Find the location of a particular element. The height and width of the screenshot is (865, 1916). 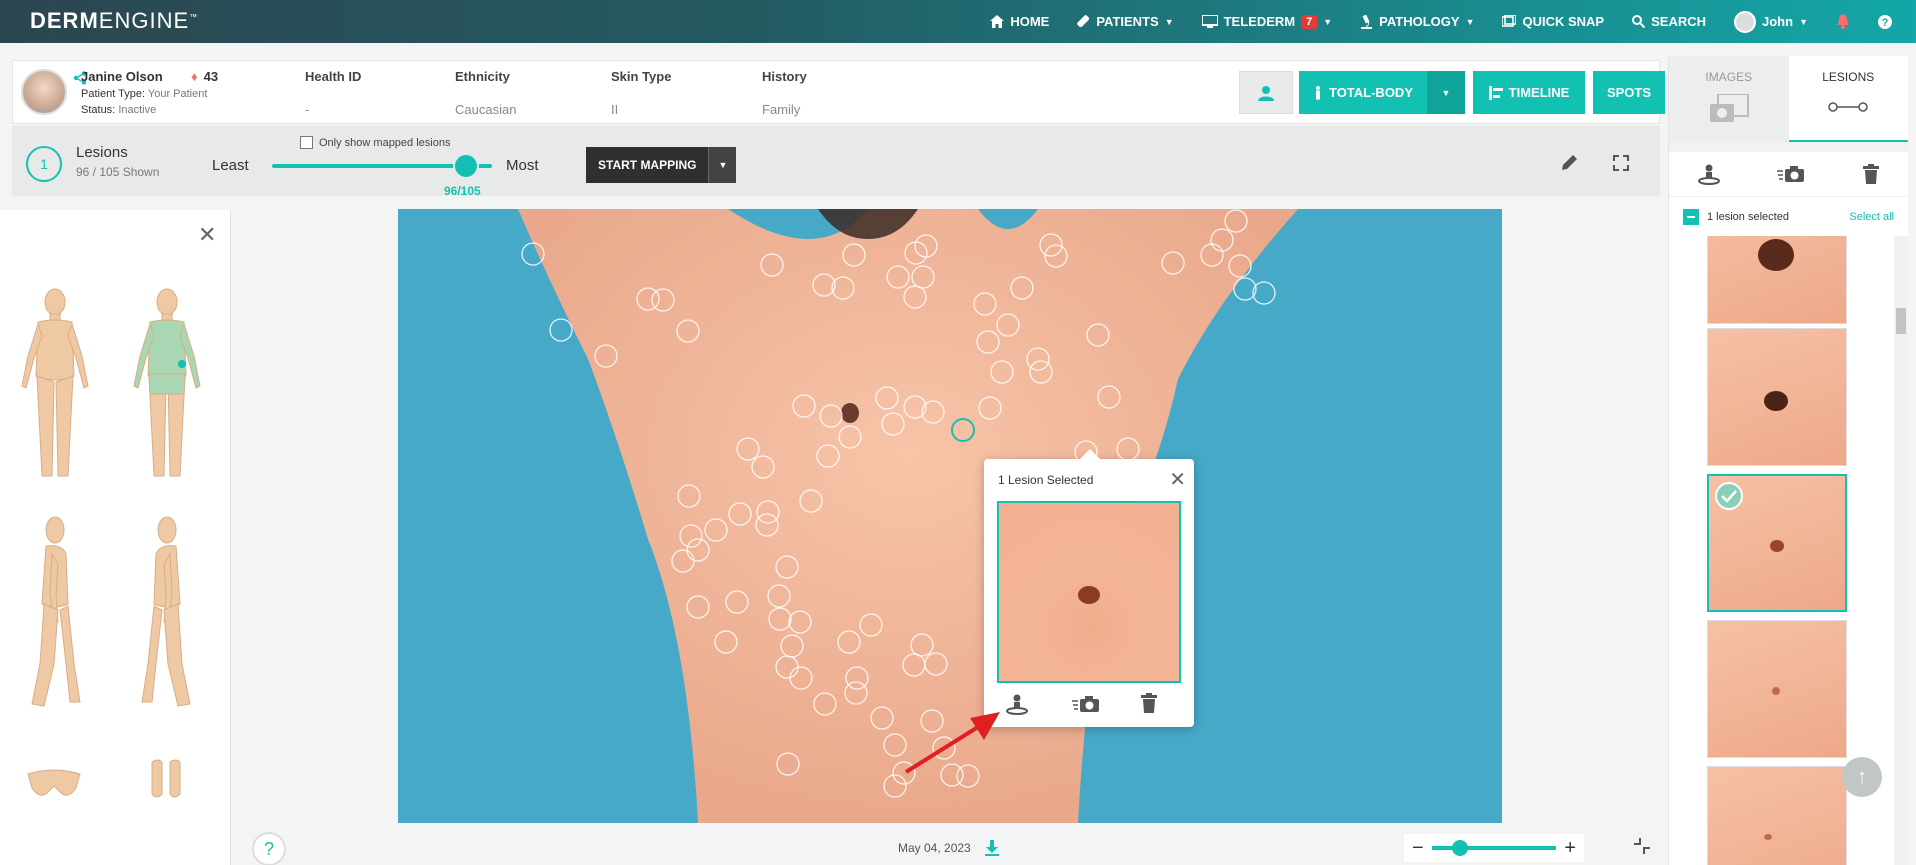

close-icon: ✕ is located at coordinates (1177, 479).